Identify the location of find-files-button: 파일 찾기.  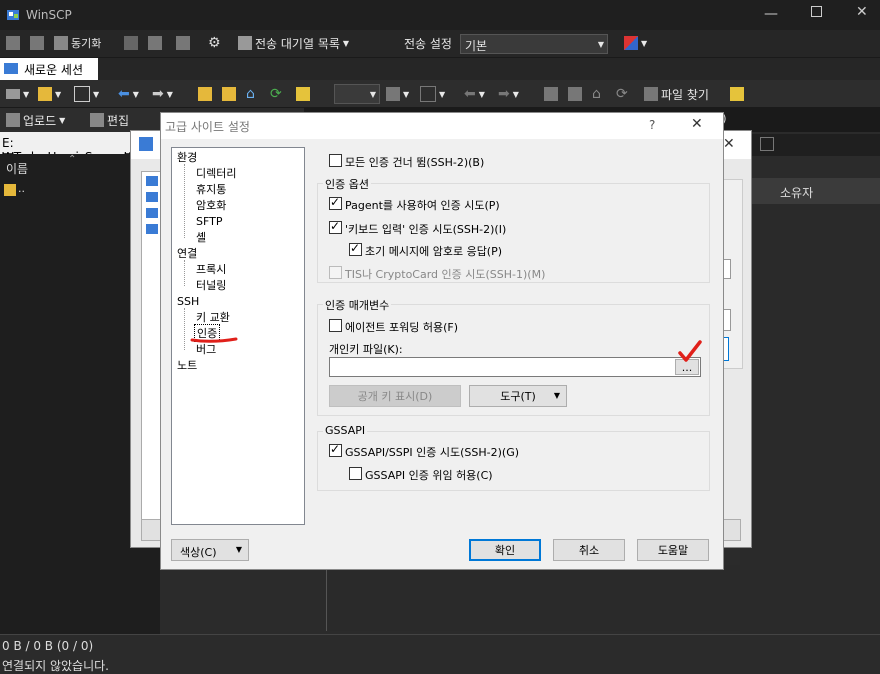
(676, 94).